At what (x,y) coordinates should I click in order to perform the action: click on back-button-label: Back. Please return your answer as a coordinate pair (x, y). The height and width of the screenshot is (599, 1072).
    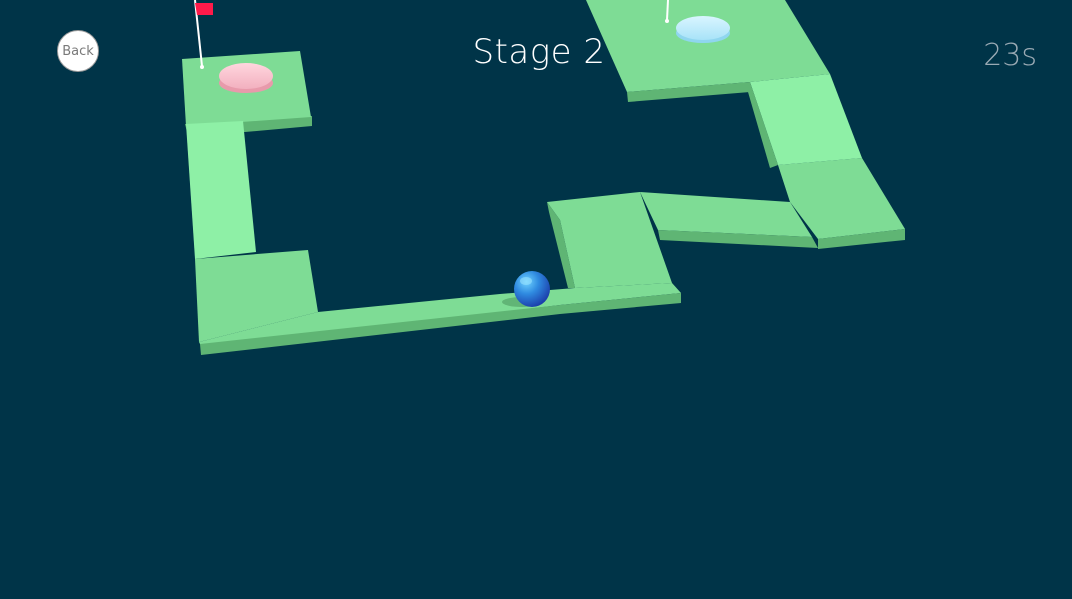
    Looking at the image, I should click on (78, 51).